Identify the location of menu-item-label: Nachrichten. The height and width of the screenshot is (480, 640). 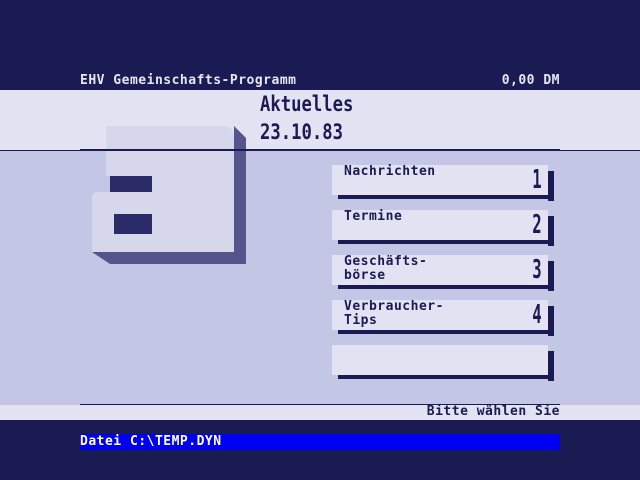
(390, 172).